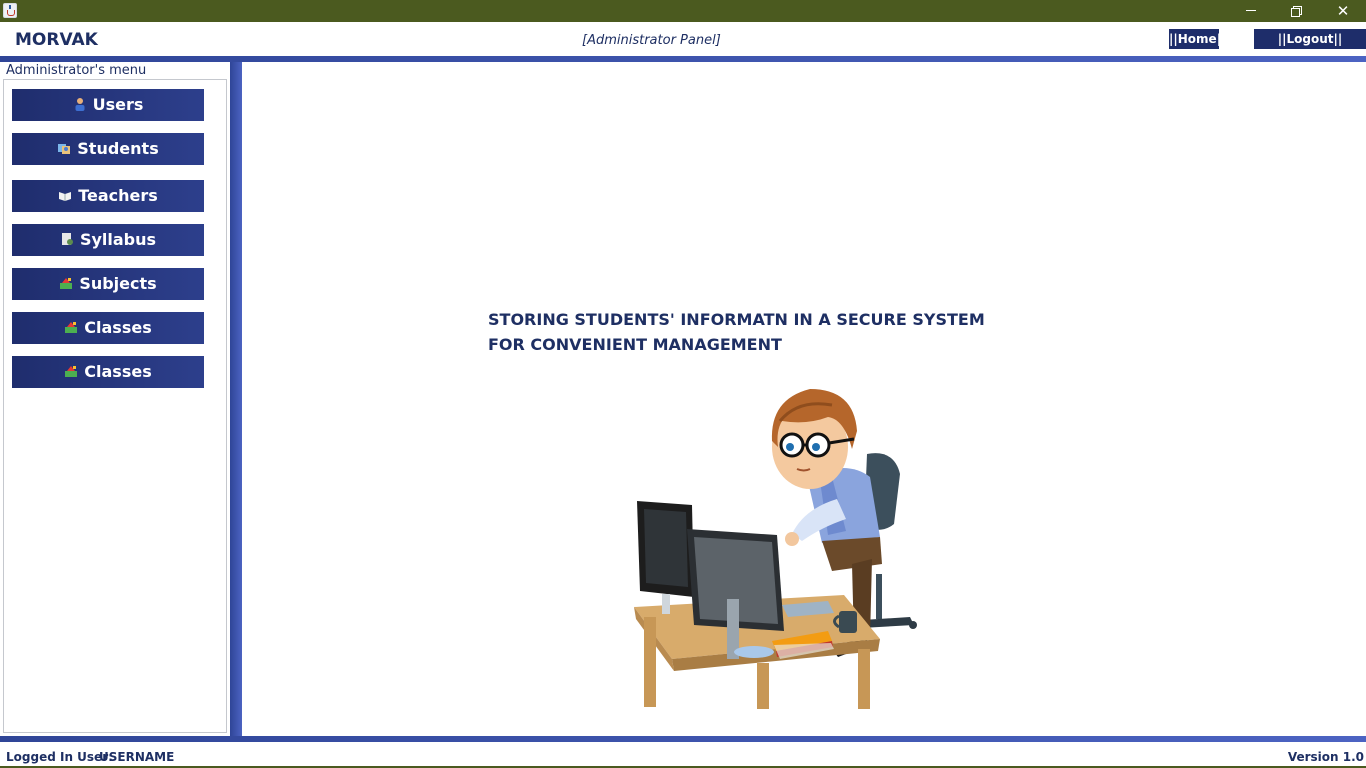 This screenshot has height=768, width=1366. Describe the element at coordinates (1325, 757) in the screenshot. I see `version-label: Version 1.0` at that location.